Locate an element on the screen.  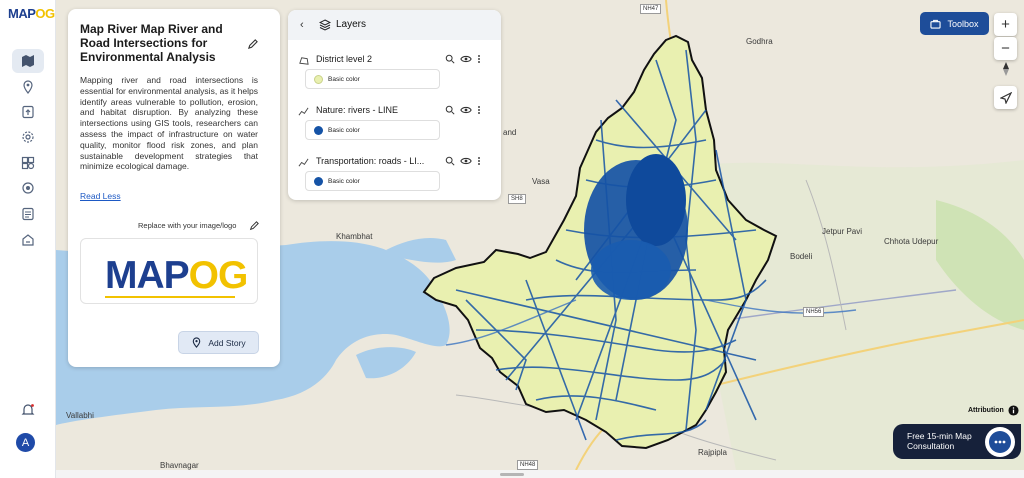
settings-gear-icon is located at coordinates (28, 137).